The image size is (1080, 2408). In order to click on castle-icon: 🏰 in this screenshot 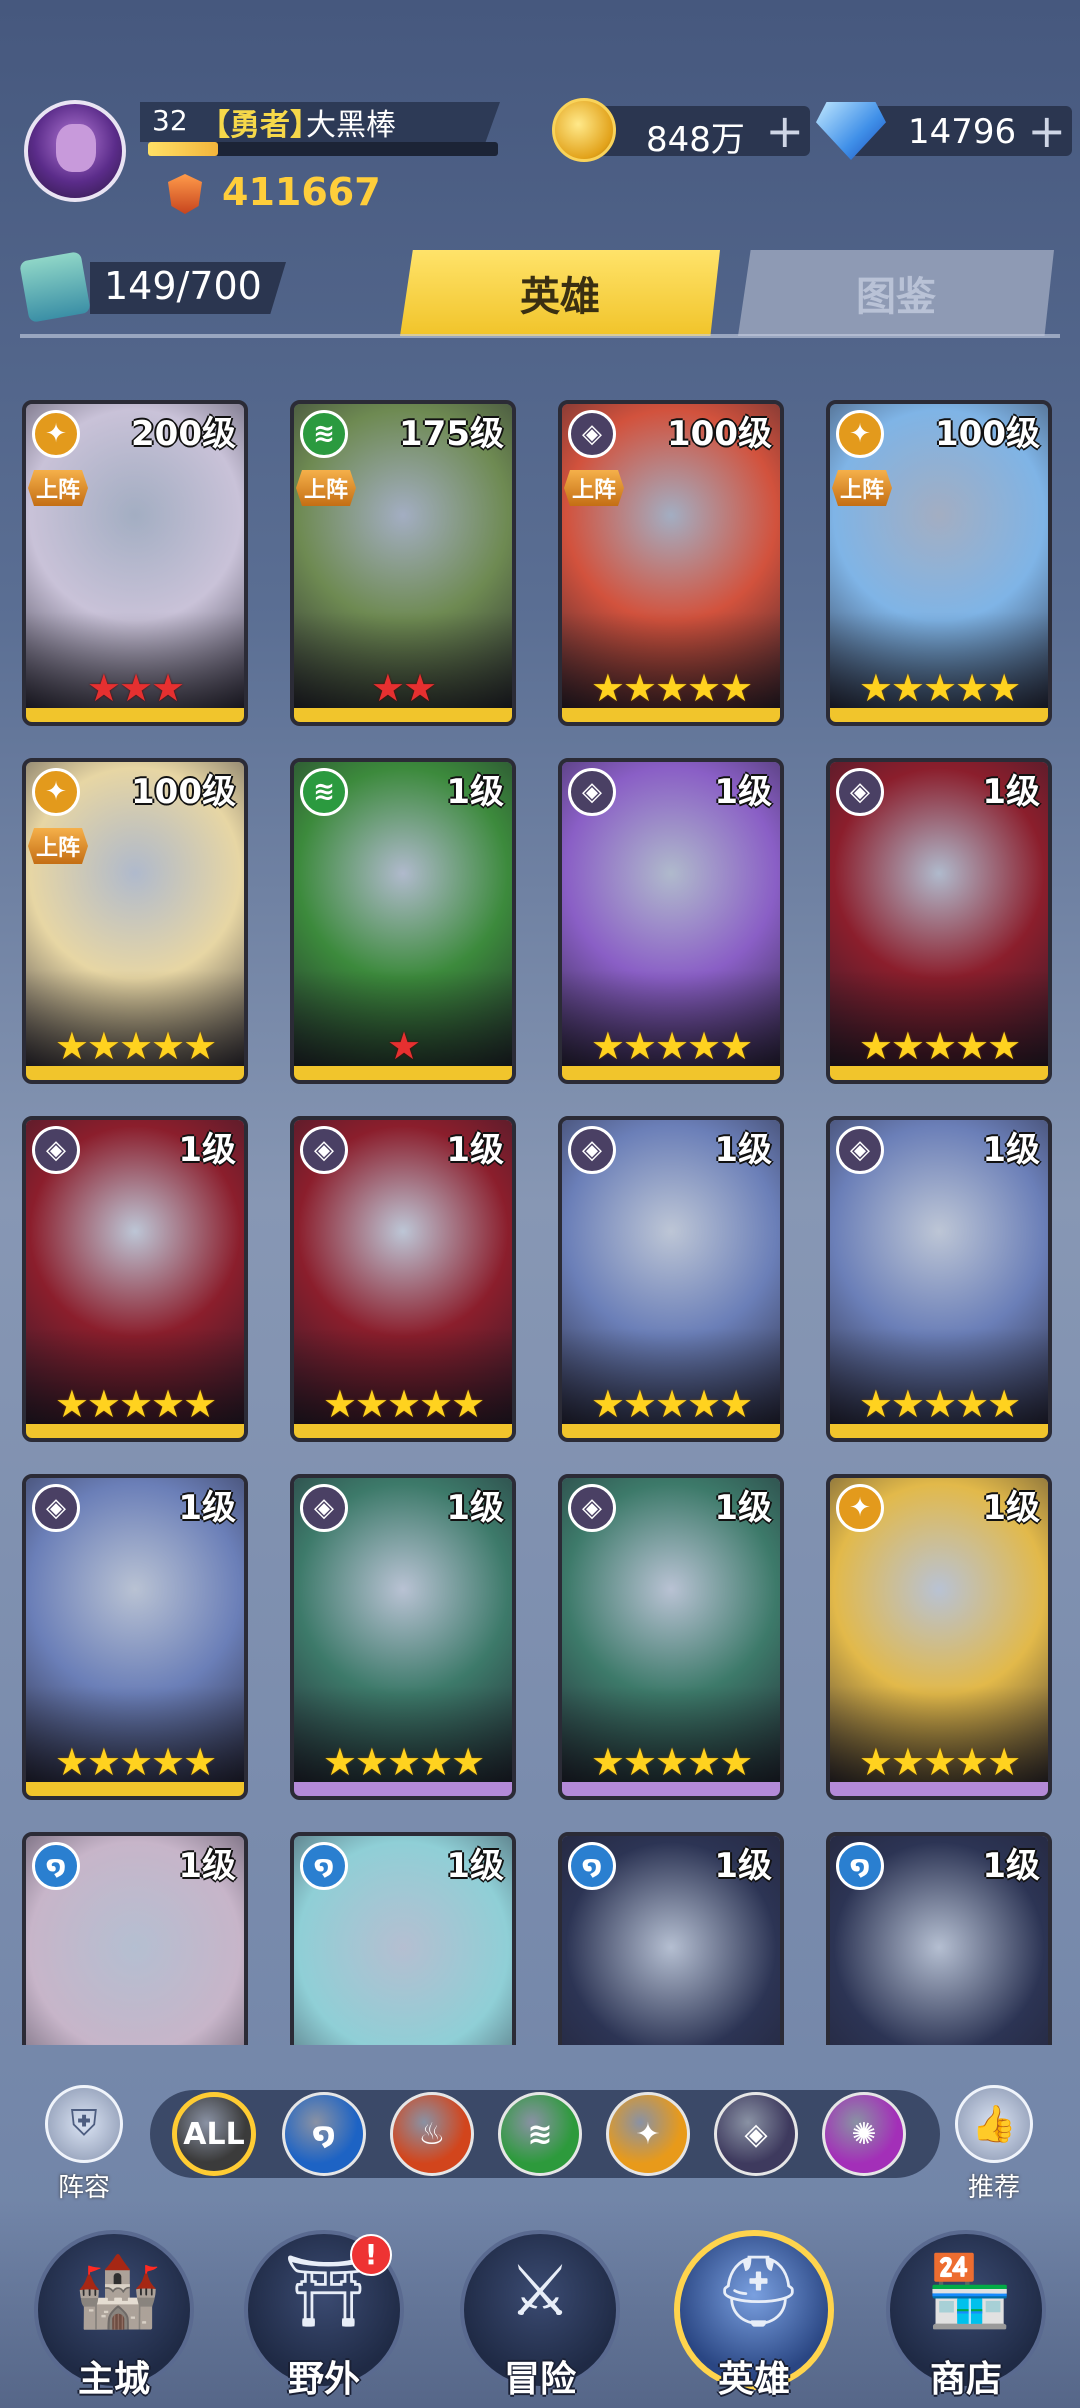, I will do `click(118, 2291)`.